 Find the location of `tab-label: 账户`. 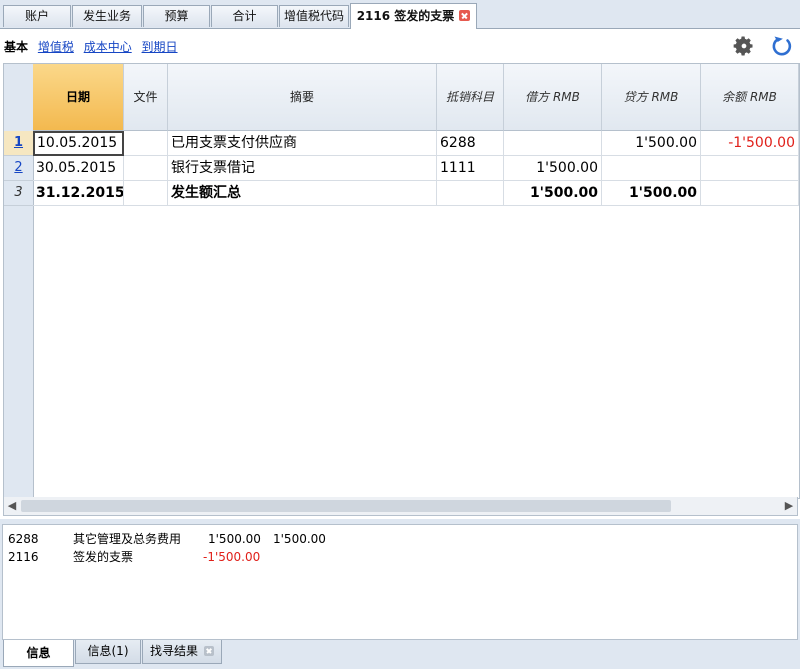

tab-label: 账户 is located at coordinates (36, 16).